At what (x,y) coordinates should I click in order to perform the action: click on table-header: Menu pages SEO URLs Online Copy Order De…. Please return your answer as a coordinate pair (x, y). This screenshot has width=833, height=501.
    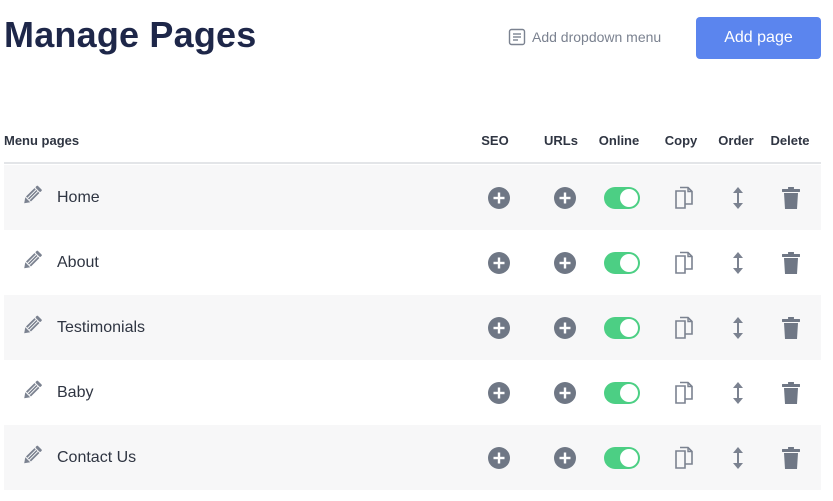
    Looking at the image, I should click on (412, 145).